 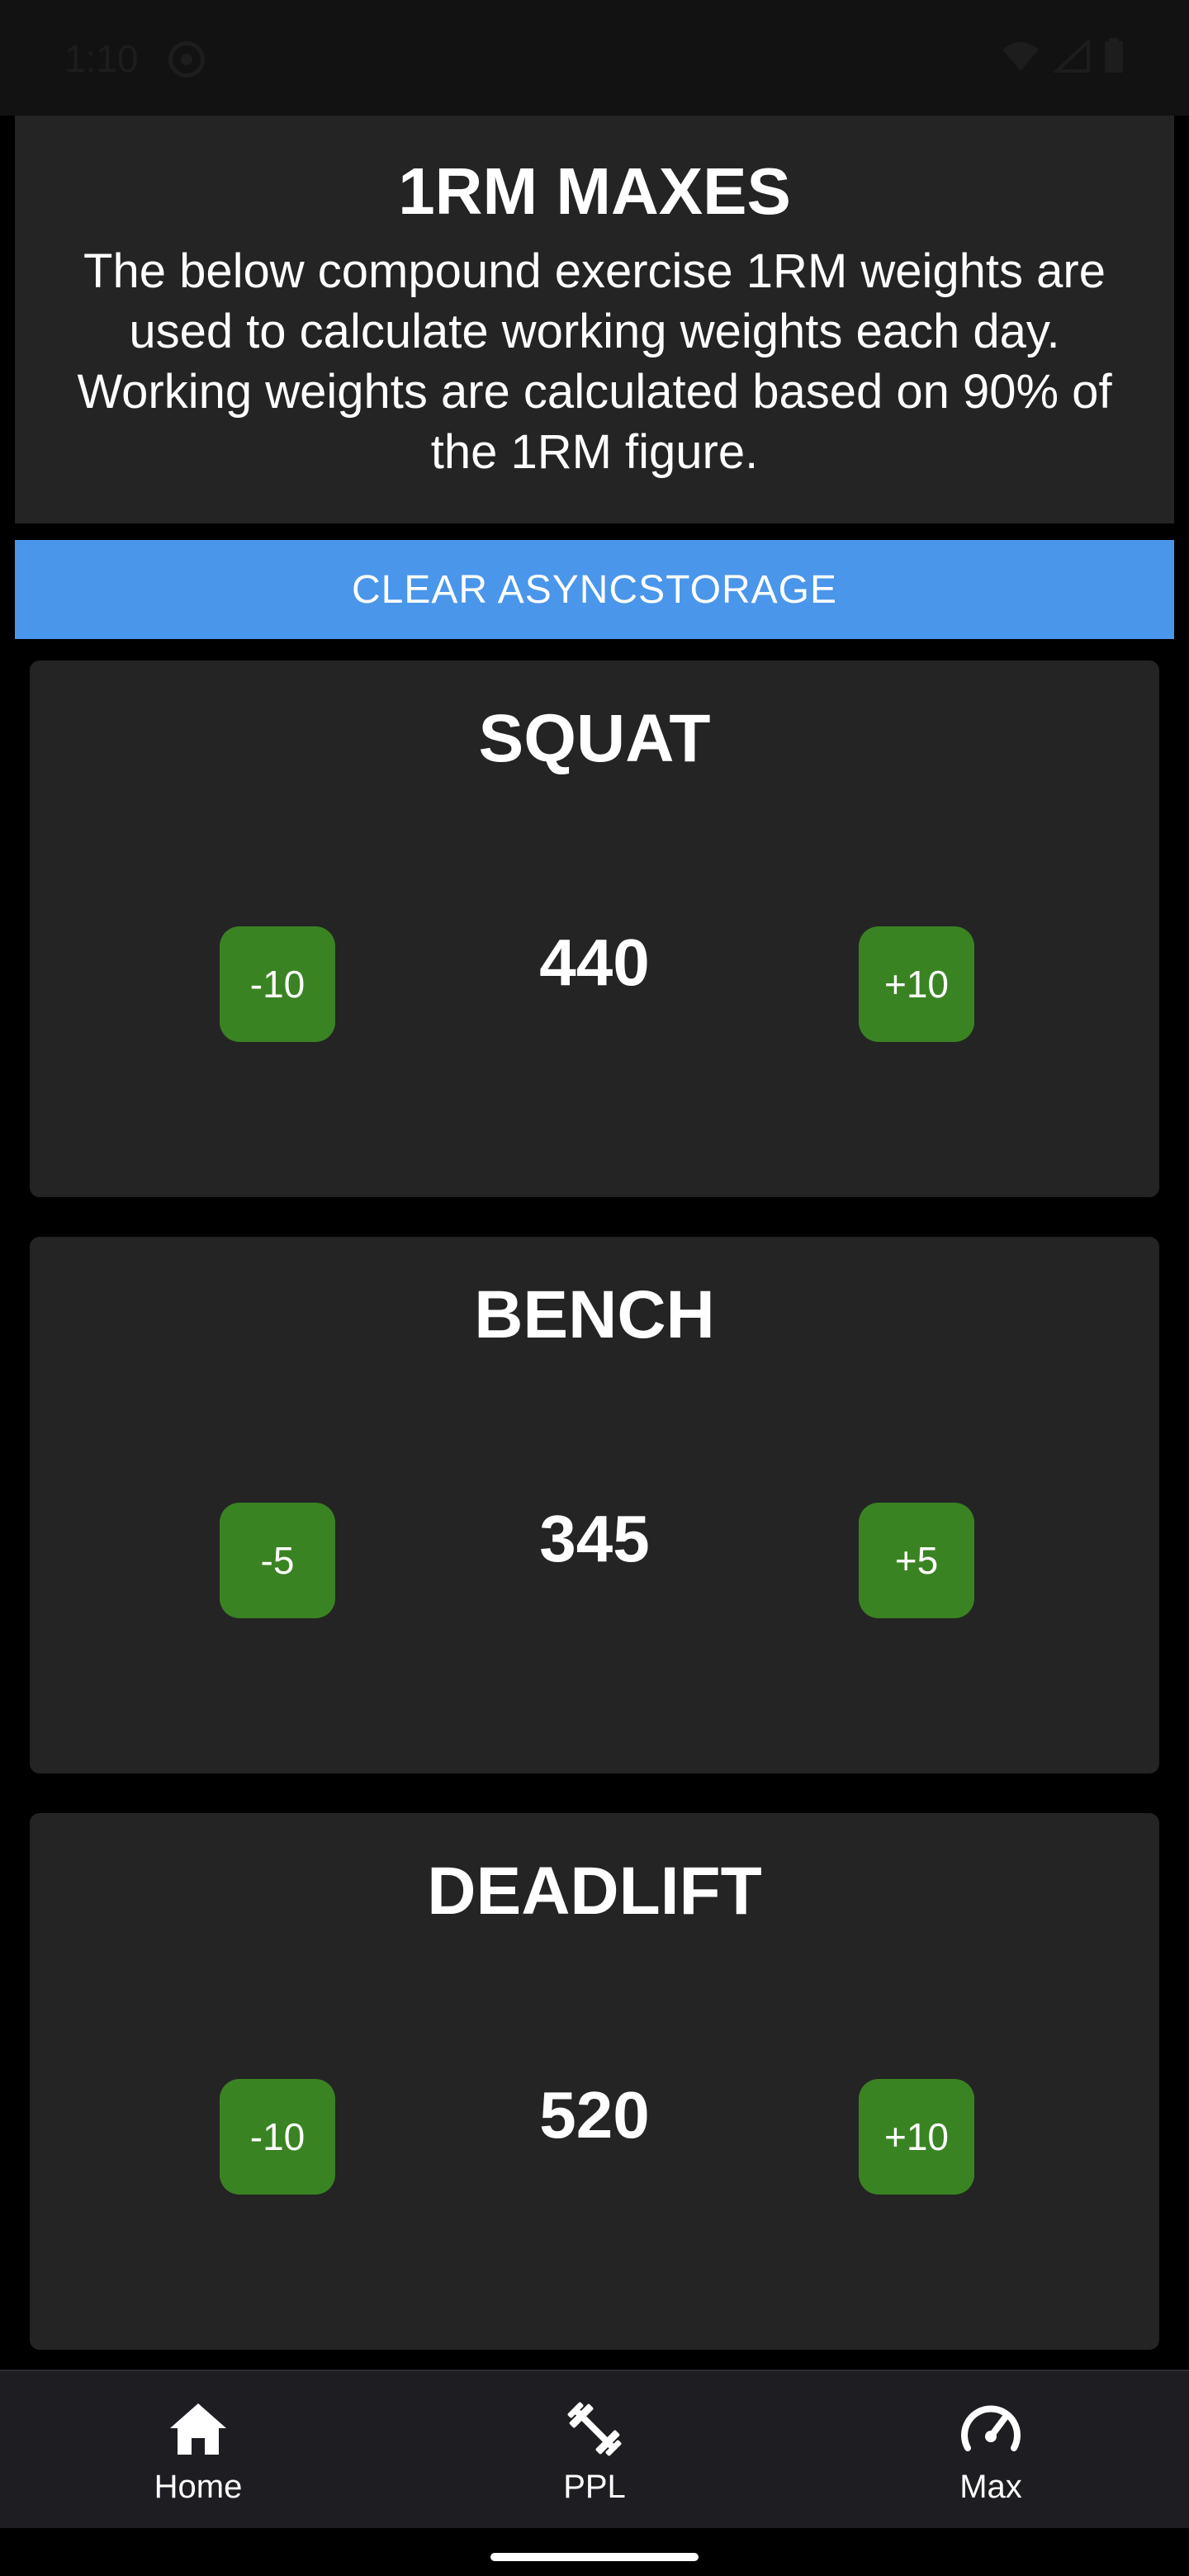 I want to click on system-nav-bar, so click(x=594, y=2552).